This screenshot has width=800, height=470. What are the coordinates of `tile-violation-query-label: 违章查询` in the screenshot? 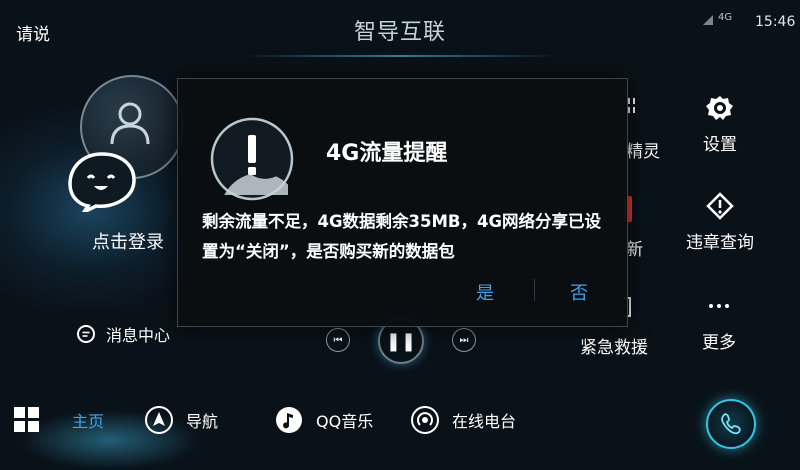 It's located at (720, 243).